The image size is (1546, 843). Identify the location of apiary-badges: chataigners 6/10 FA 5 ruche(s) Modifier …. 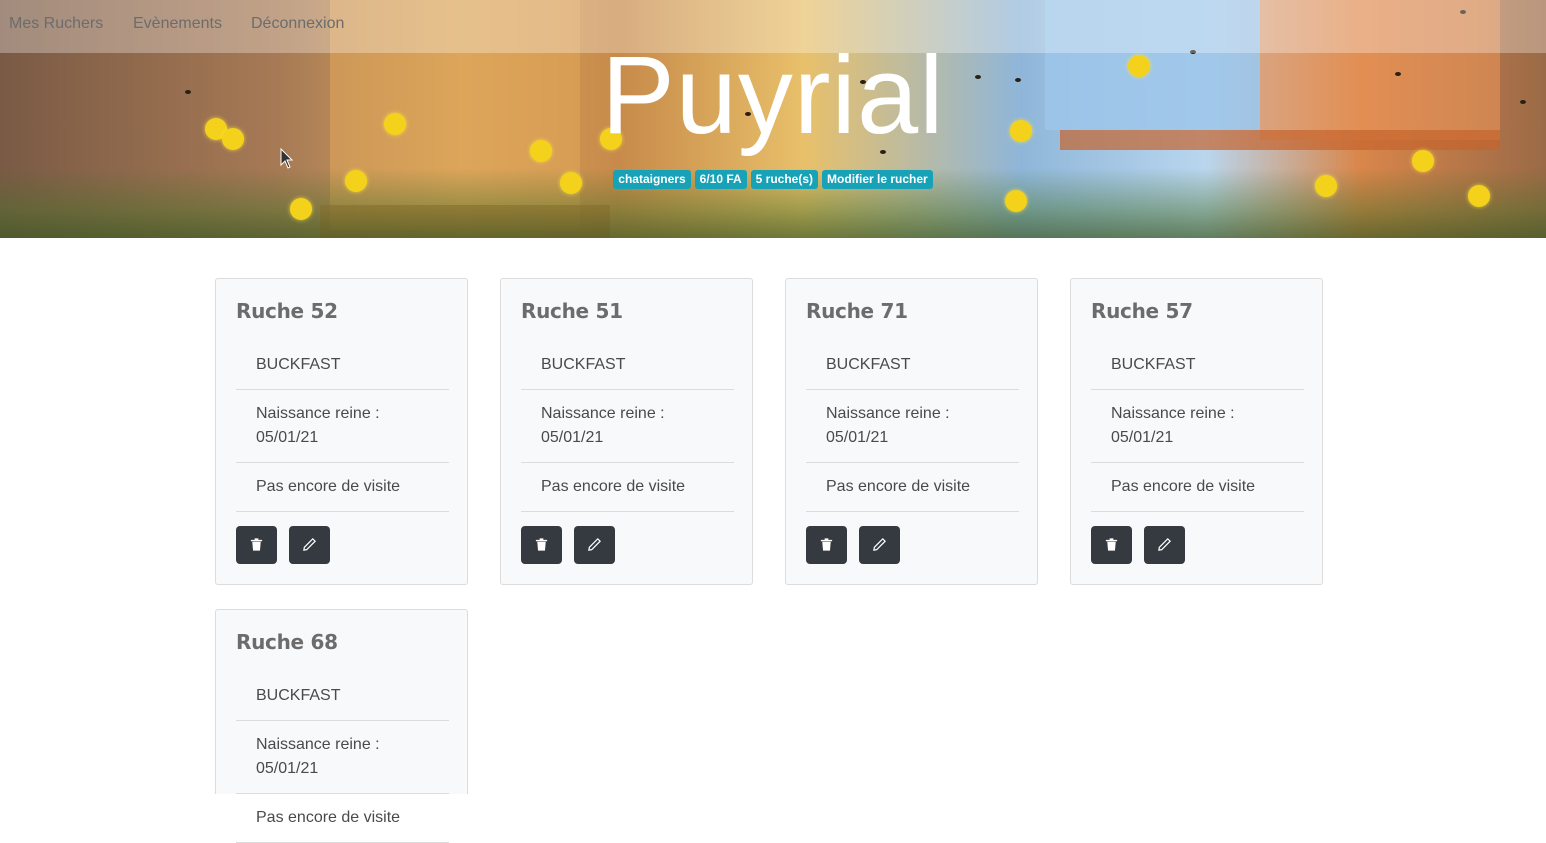
(773, 179).